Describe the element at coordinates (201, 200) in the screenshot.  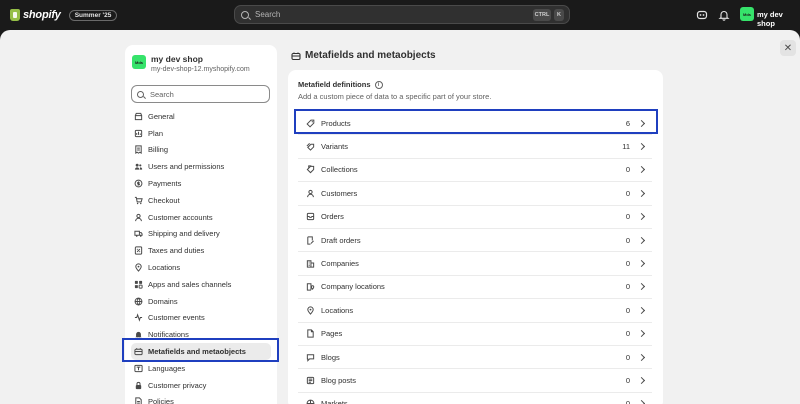
I see `sidebar-item-checkout: Checkout` at that location.